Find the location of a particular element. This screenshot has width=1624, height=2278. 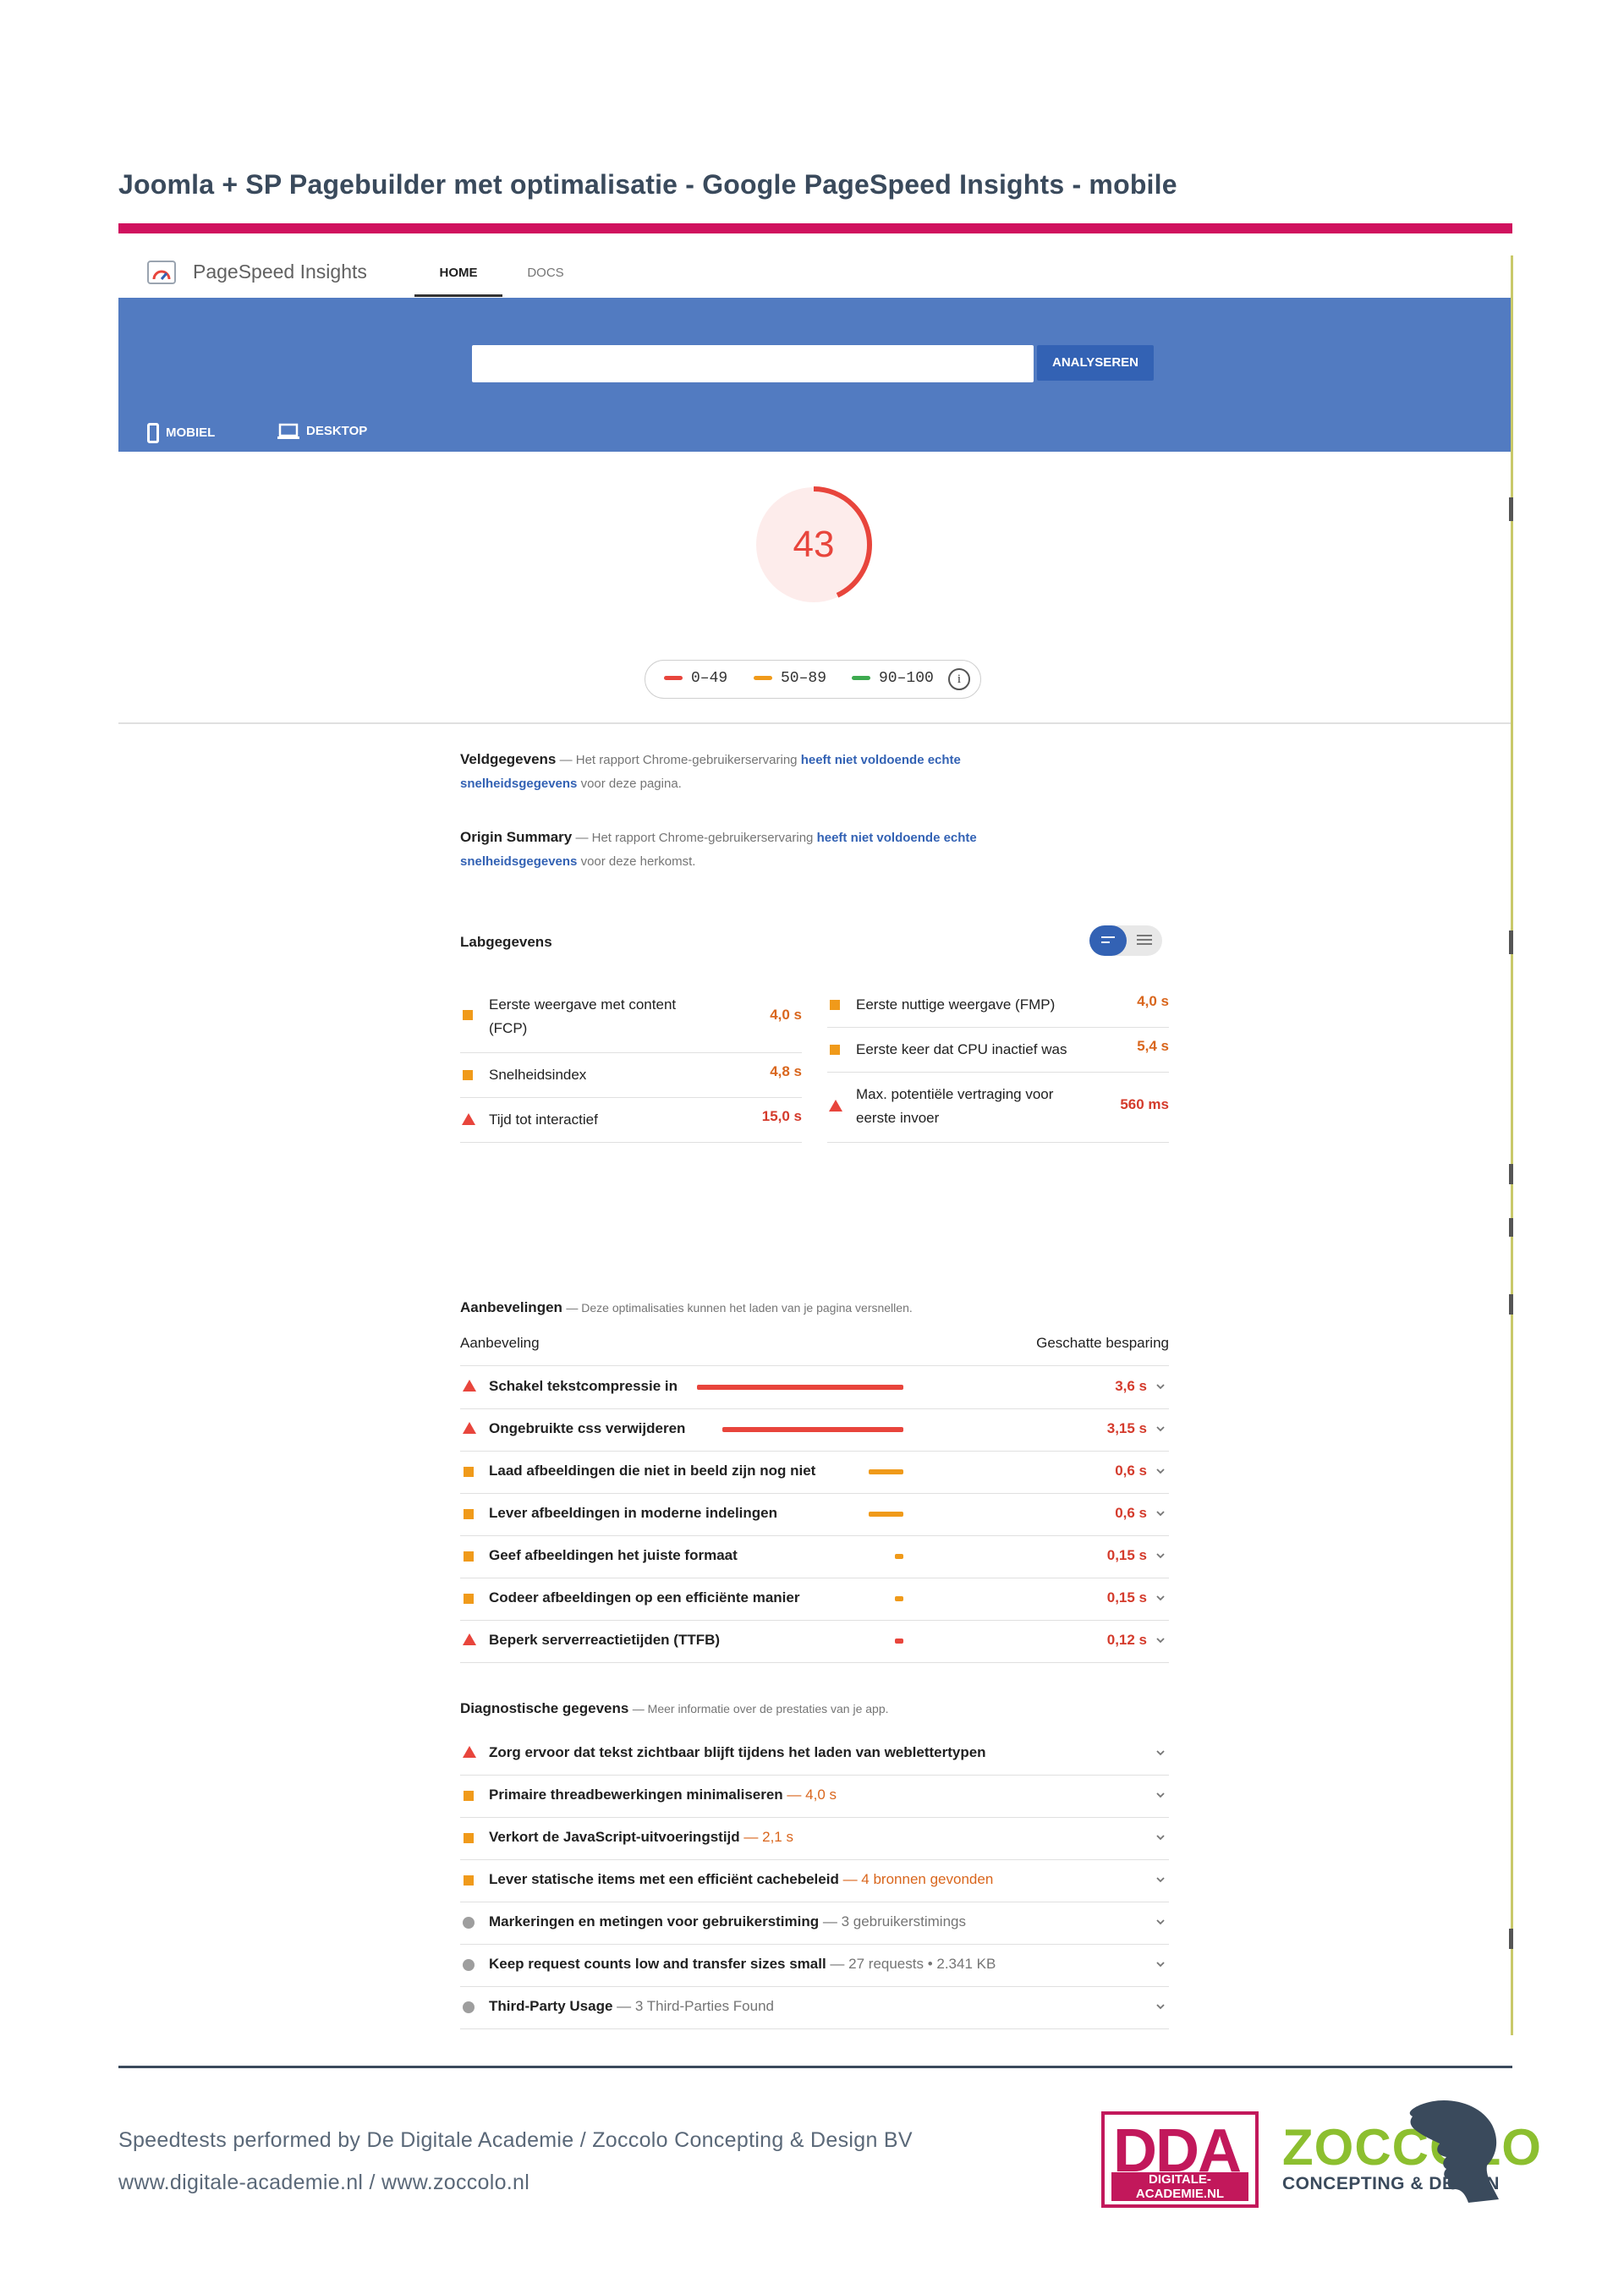

opportunity-label: Beperk serverreactietijden (TTFB) is located at coordinates (605, 1640).